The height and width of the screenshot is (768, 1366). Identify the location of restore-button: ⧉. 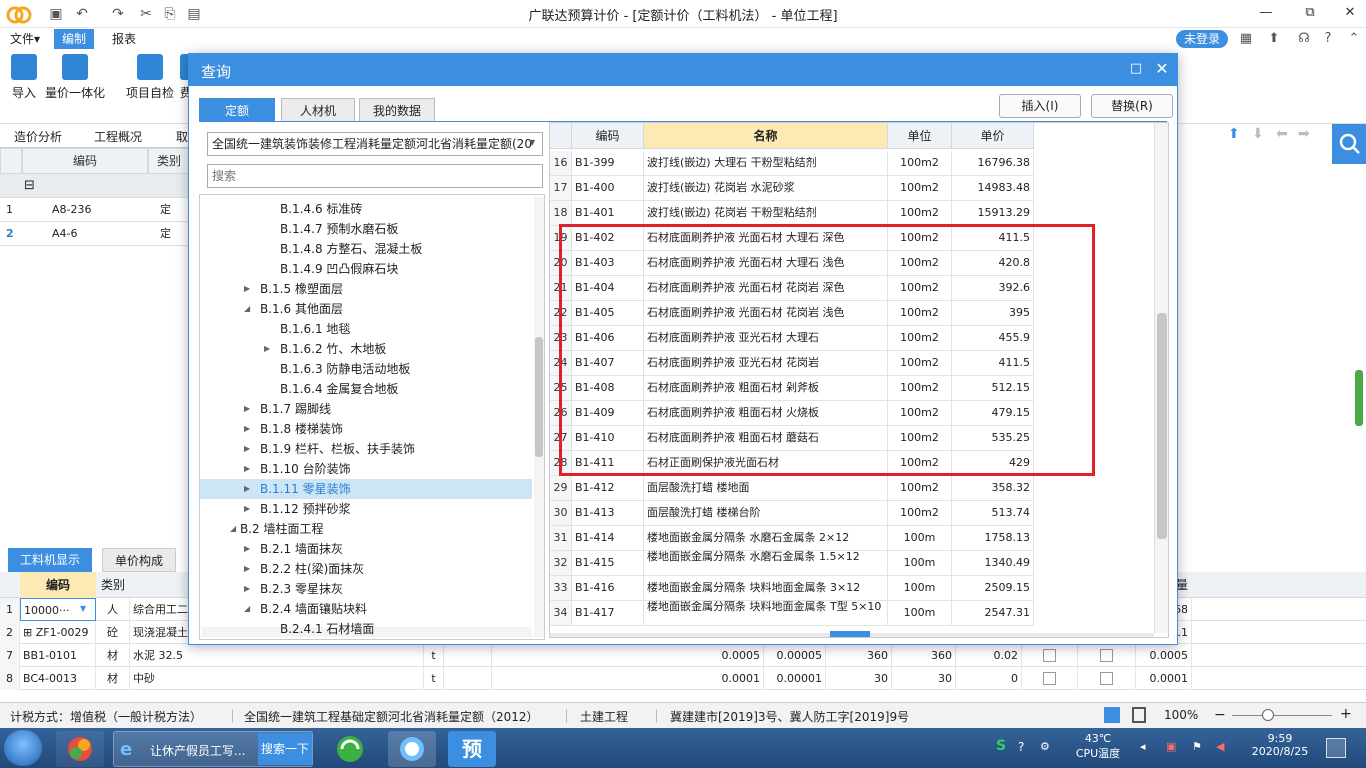
(1310, 14).